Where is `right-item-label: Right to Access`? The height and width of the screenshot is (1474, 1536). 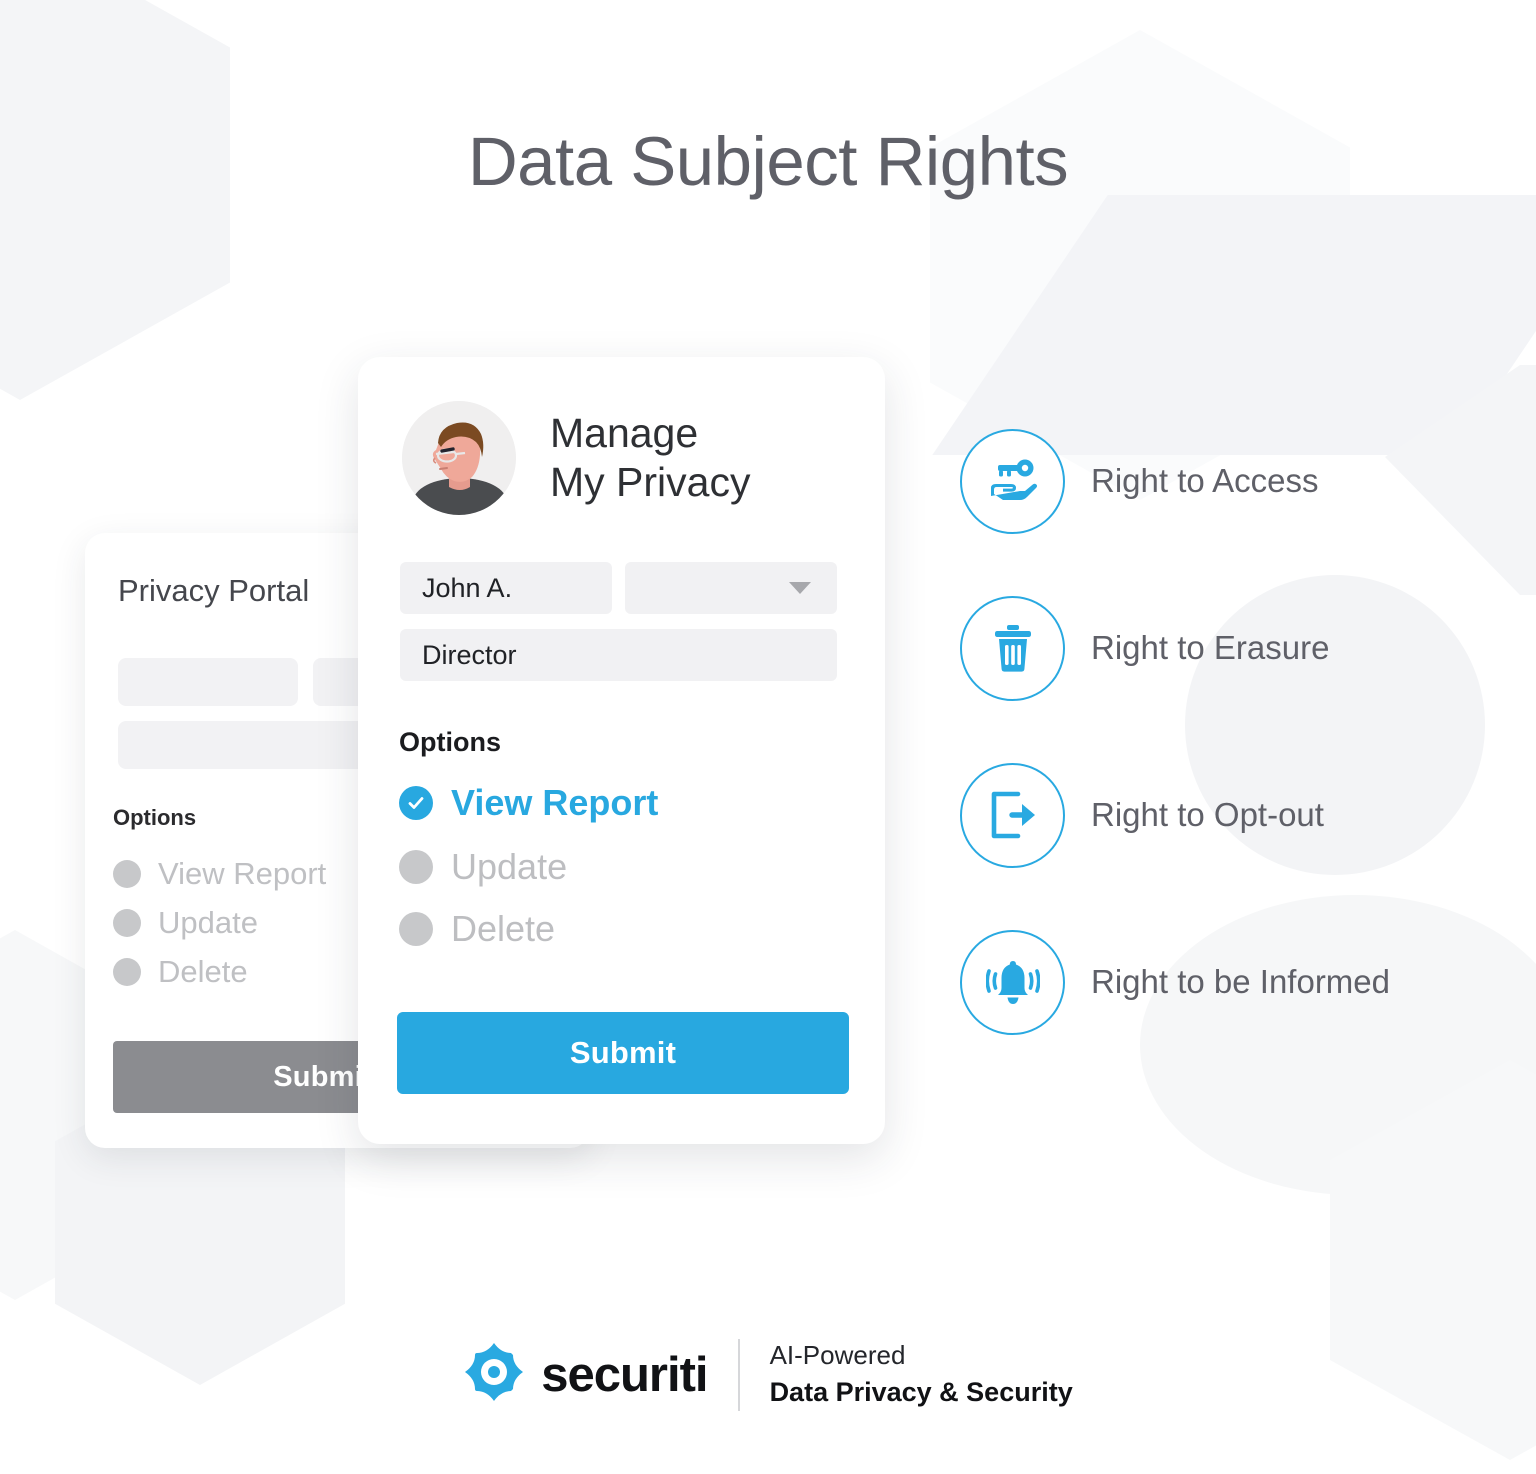
right-item-label: Right to Access is located at coordinates (1205, 480).